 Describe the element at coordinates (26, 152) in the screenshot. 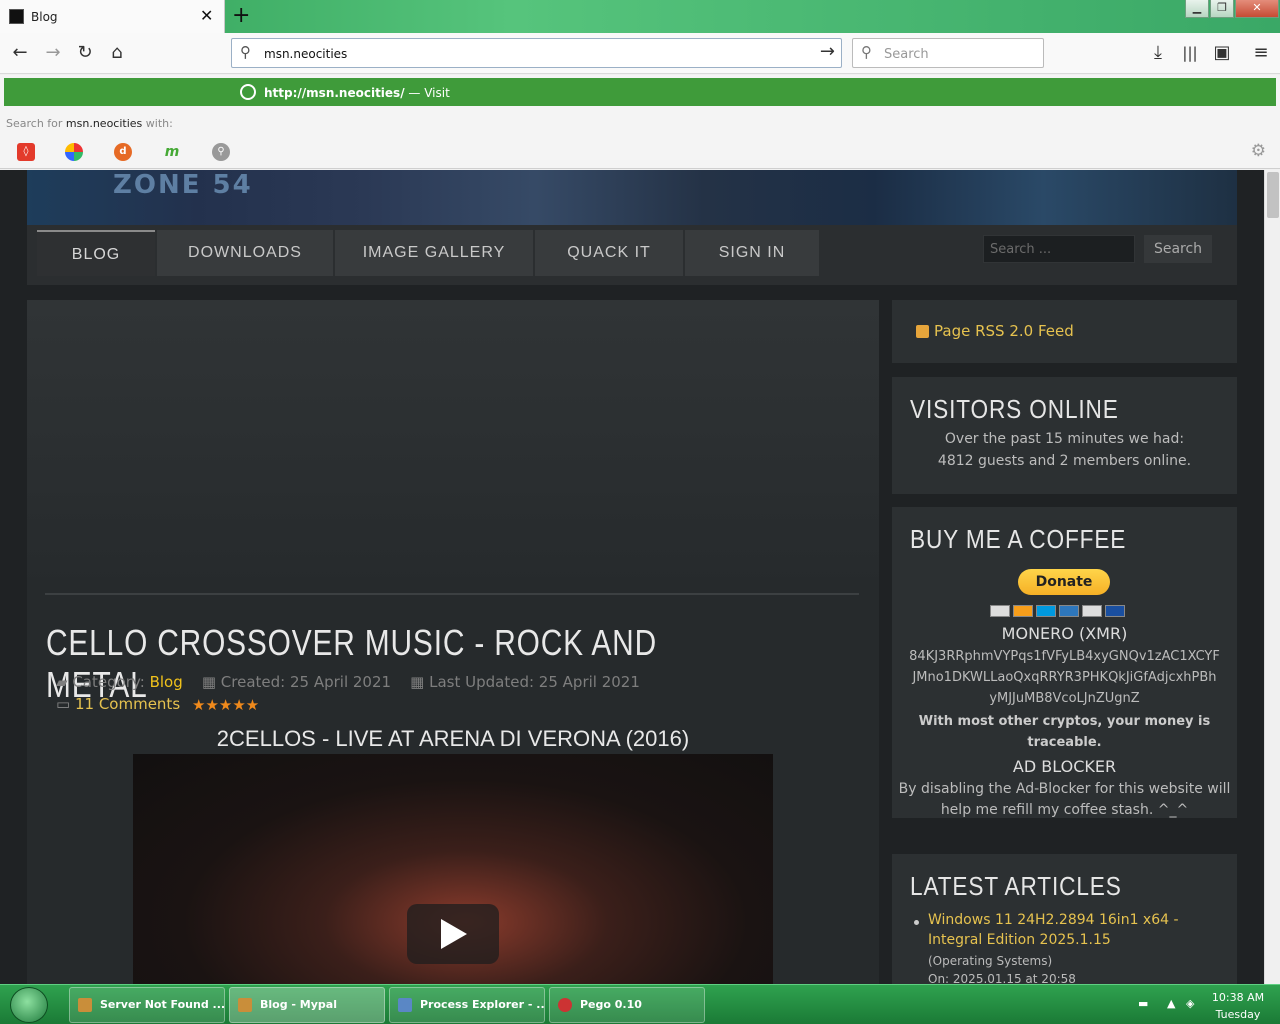

I see `brave-engine-icon: ◊` at that location.